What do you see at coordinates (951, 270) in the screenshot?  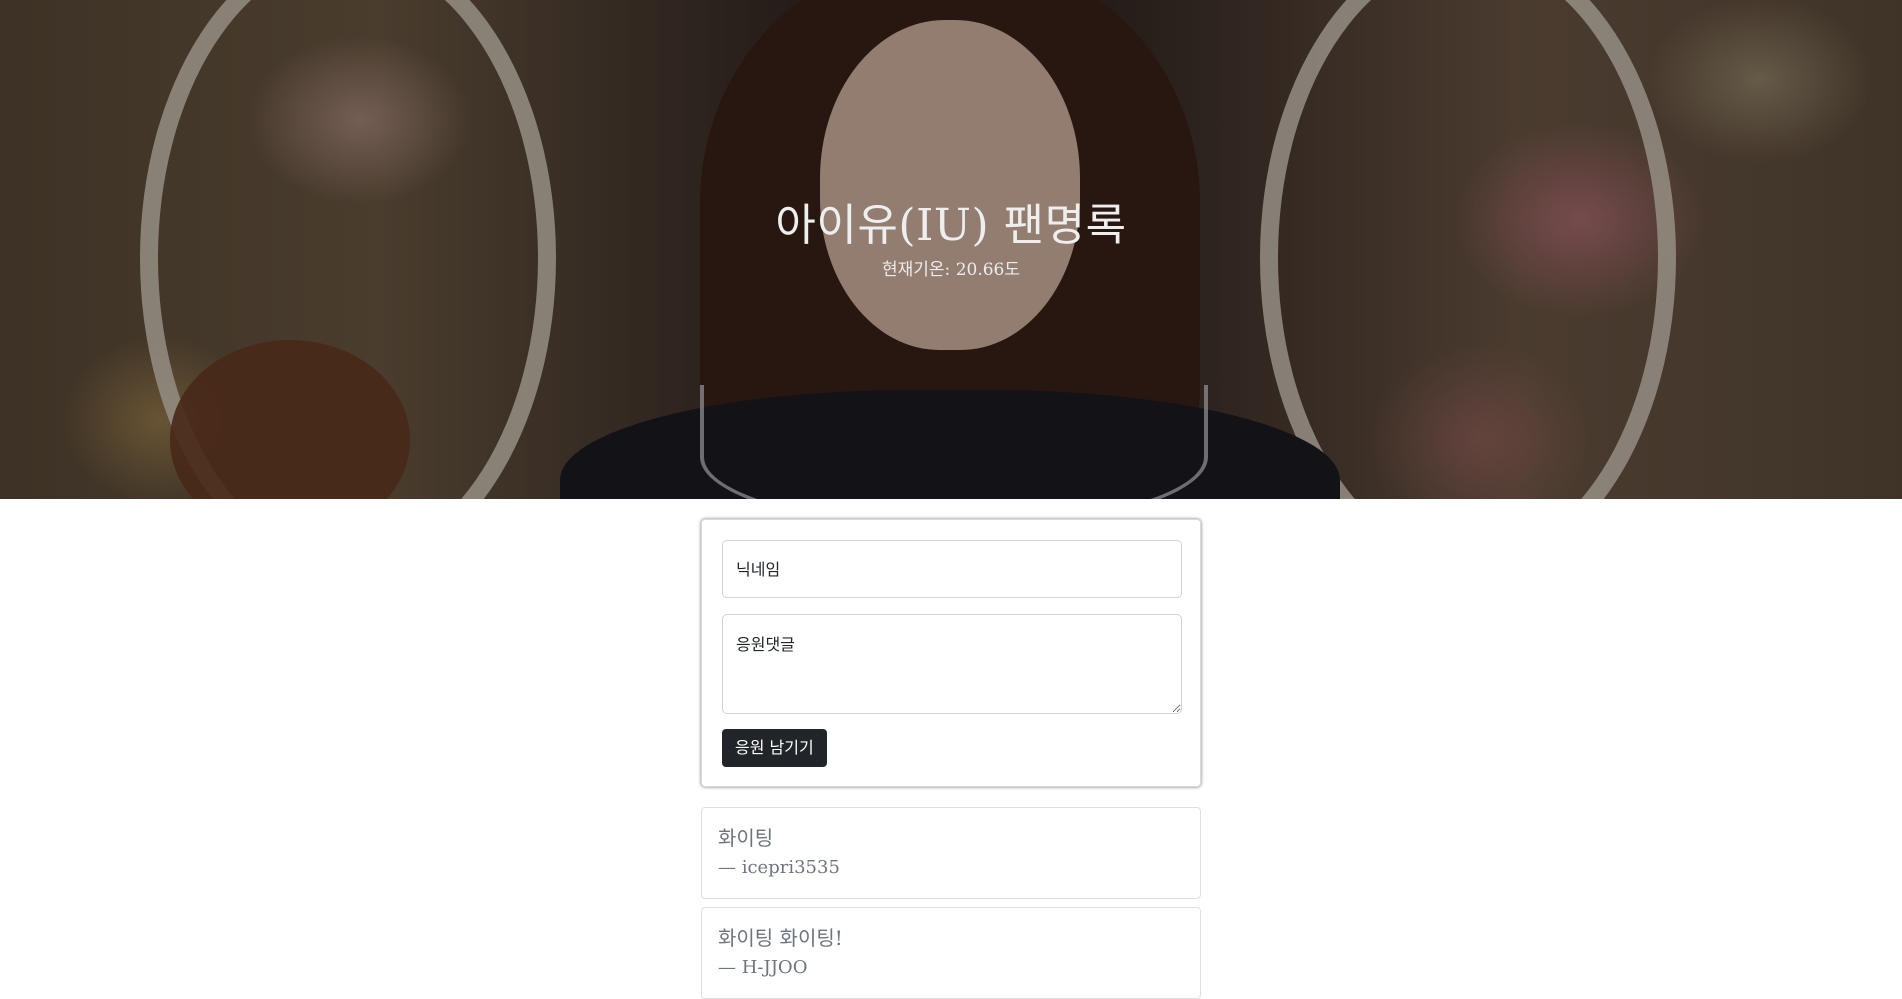 I see `temperature-text: 현재기온: 20.66도` at bounding box center [951, 270].